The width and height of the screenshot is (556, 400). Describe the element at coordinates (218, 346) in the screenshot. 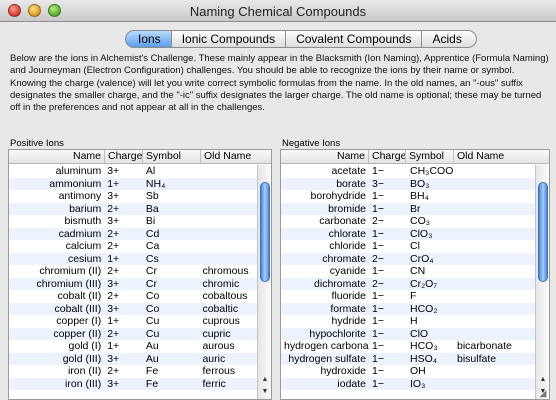

I see `cell-old-name: aurous` at that location.